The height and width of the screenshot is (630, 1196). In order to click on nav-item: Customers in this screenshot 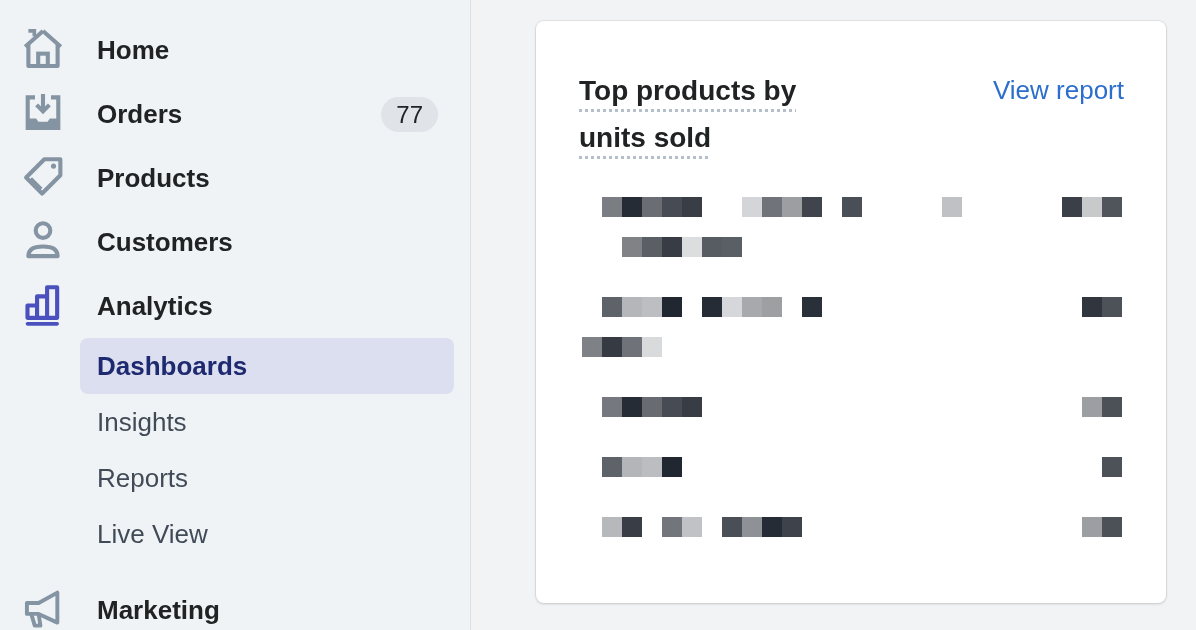, I will do `click(235, 242)`.